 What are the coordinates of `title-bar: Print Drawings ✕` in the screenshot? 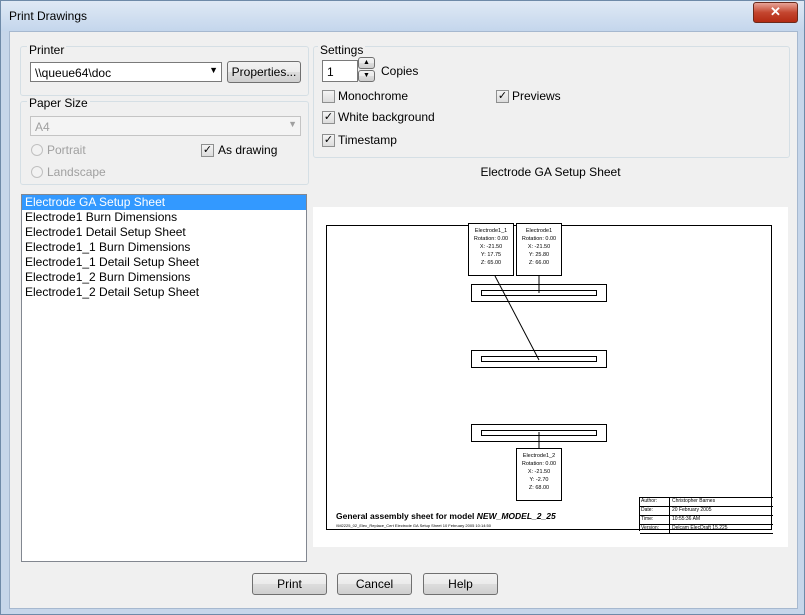 It's located at (402, 16).